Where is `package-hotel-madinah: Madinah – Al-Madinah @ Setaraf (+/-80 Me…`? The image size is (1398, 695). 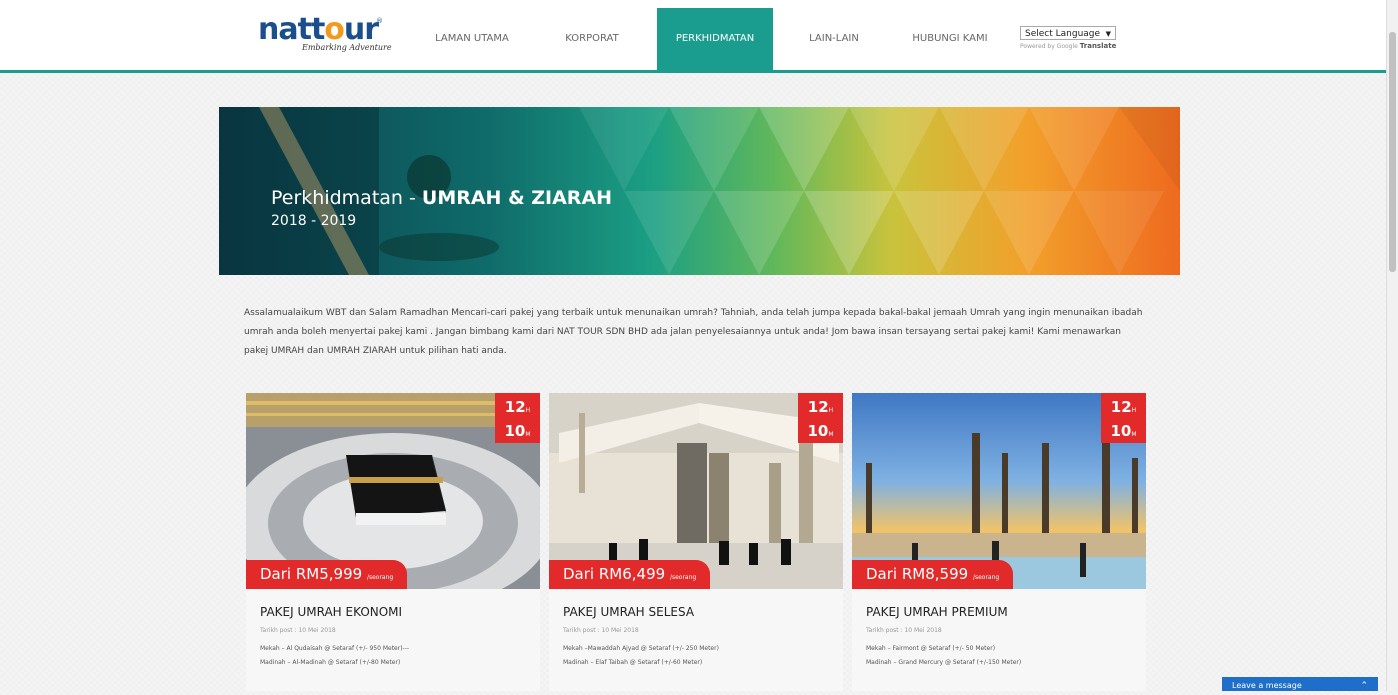
package-hotel-madinah: Madinah – Al-Madinah @ Setaraf (+/-80 Me… is located at coordinates (330, 662).